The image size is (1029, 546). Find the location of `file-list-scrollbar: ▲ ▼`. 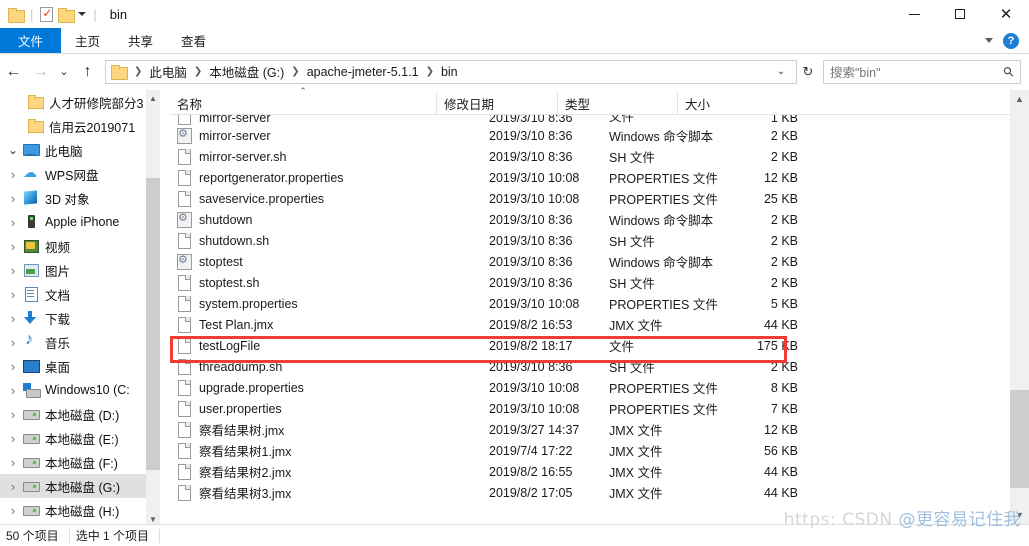

file-list-scrollbar: ▲ ▼ is located at coordinates (1019, 307).